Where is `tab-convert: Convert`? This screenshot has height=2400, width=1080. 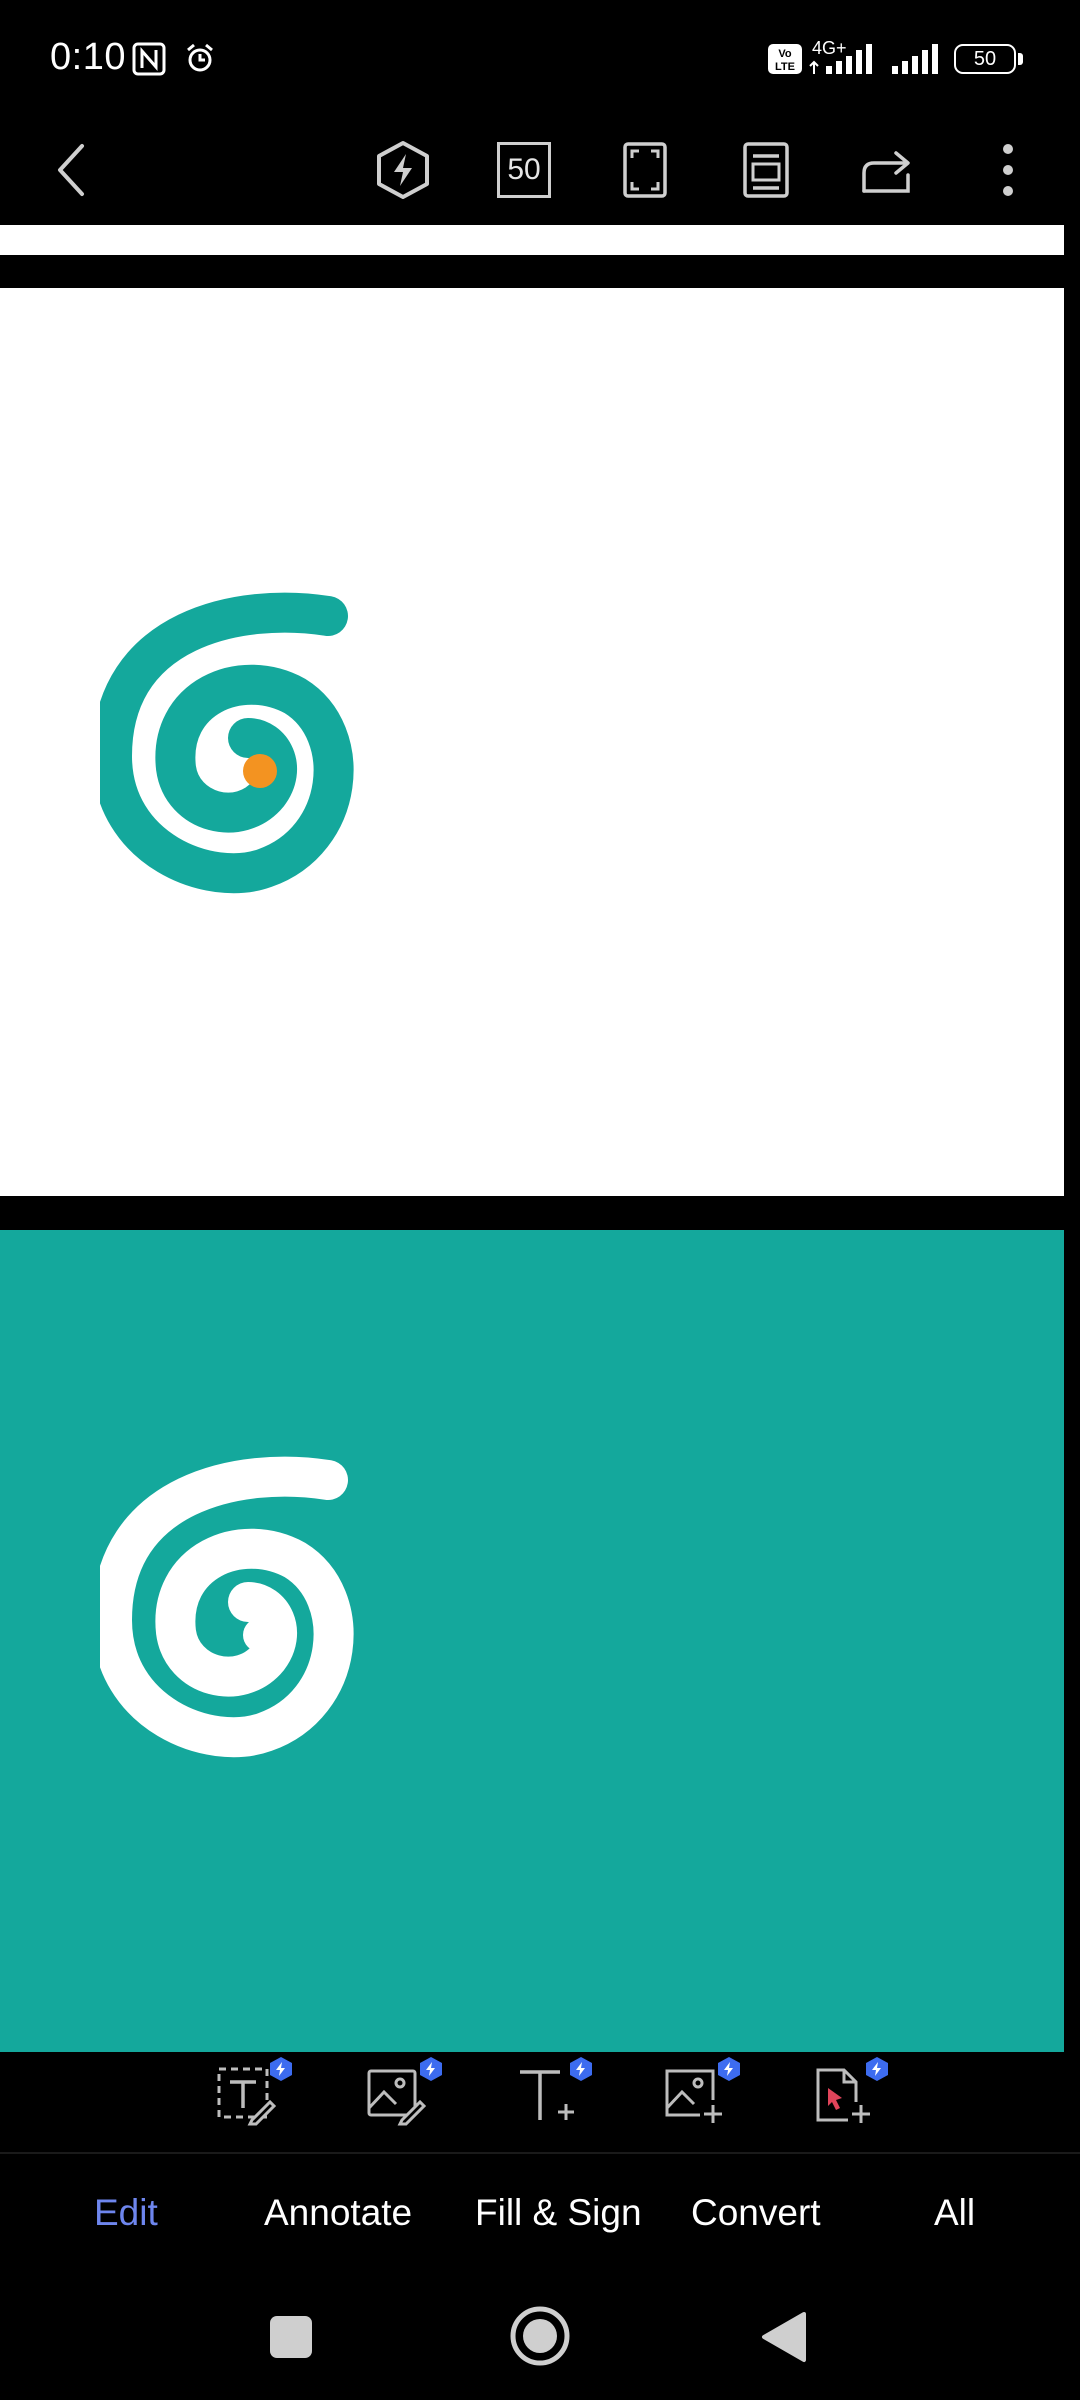 tab-convert: Convert is located at coordinates (756, 2213).